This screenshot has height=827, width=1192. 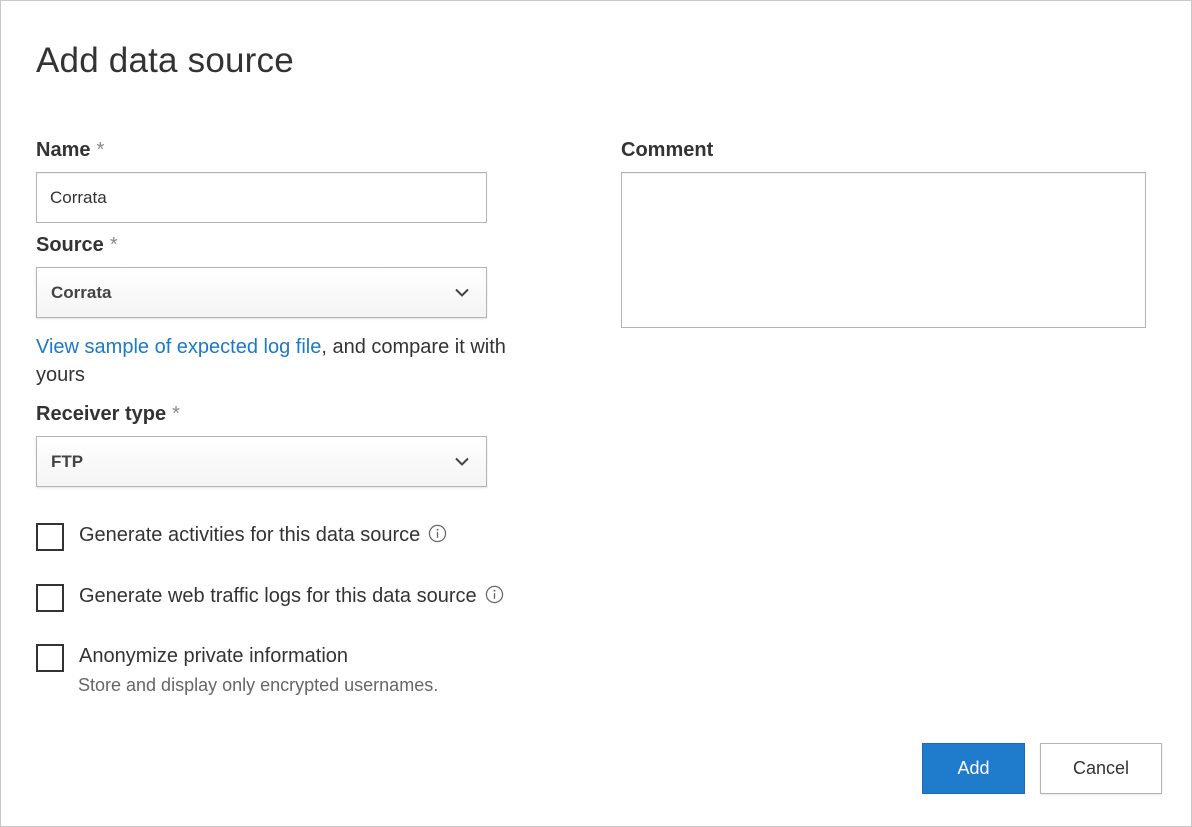 What do you see at coordinates (50, 537) in the screenshot?
I see `generate-activities-checkbox` at bounding box center [50, 537].